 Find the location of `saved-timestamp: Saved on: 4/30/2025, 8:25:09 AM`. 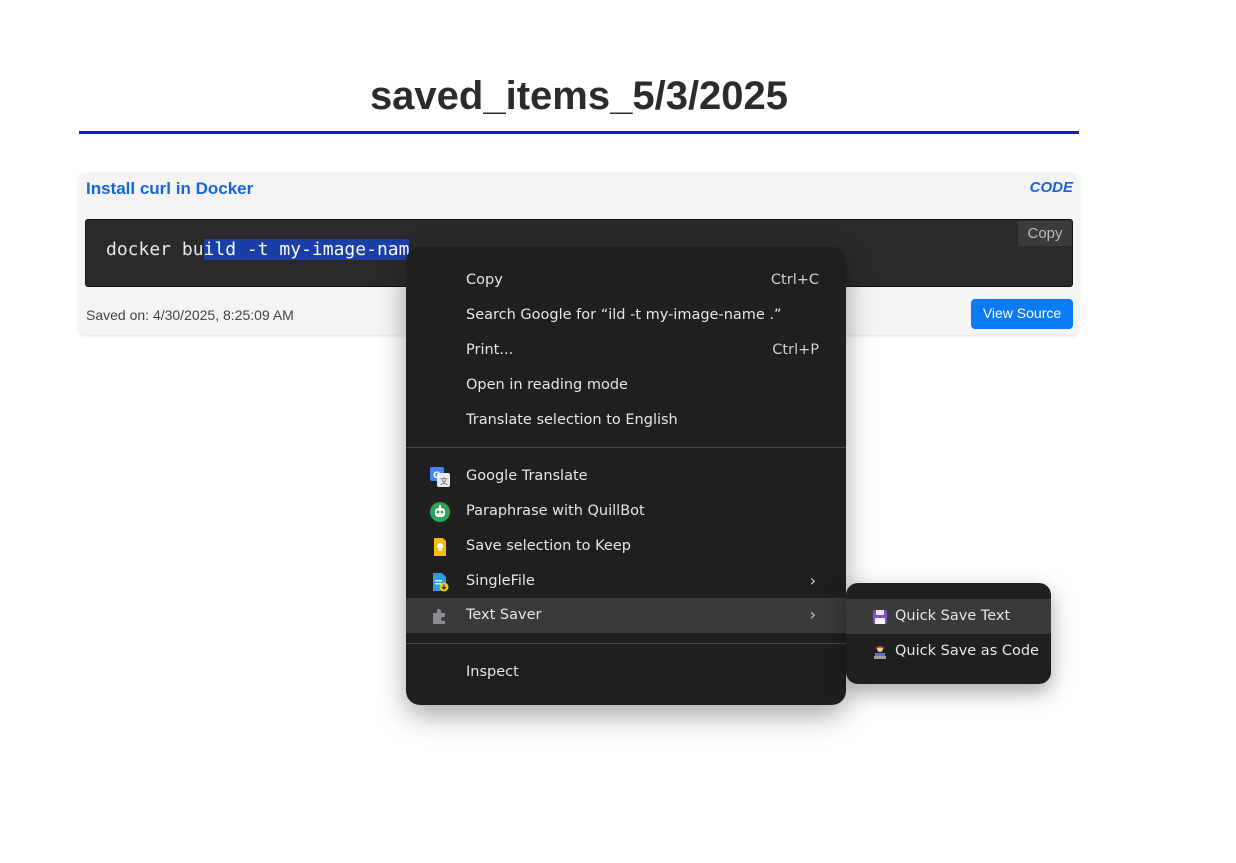

saved-timestamp: Saved on: 4/30/2025, 8:25:09 AM is located at coordinates (190, 315).